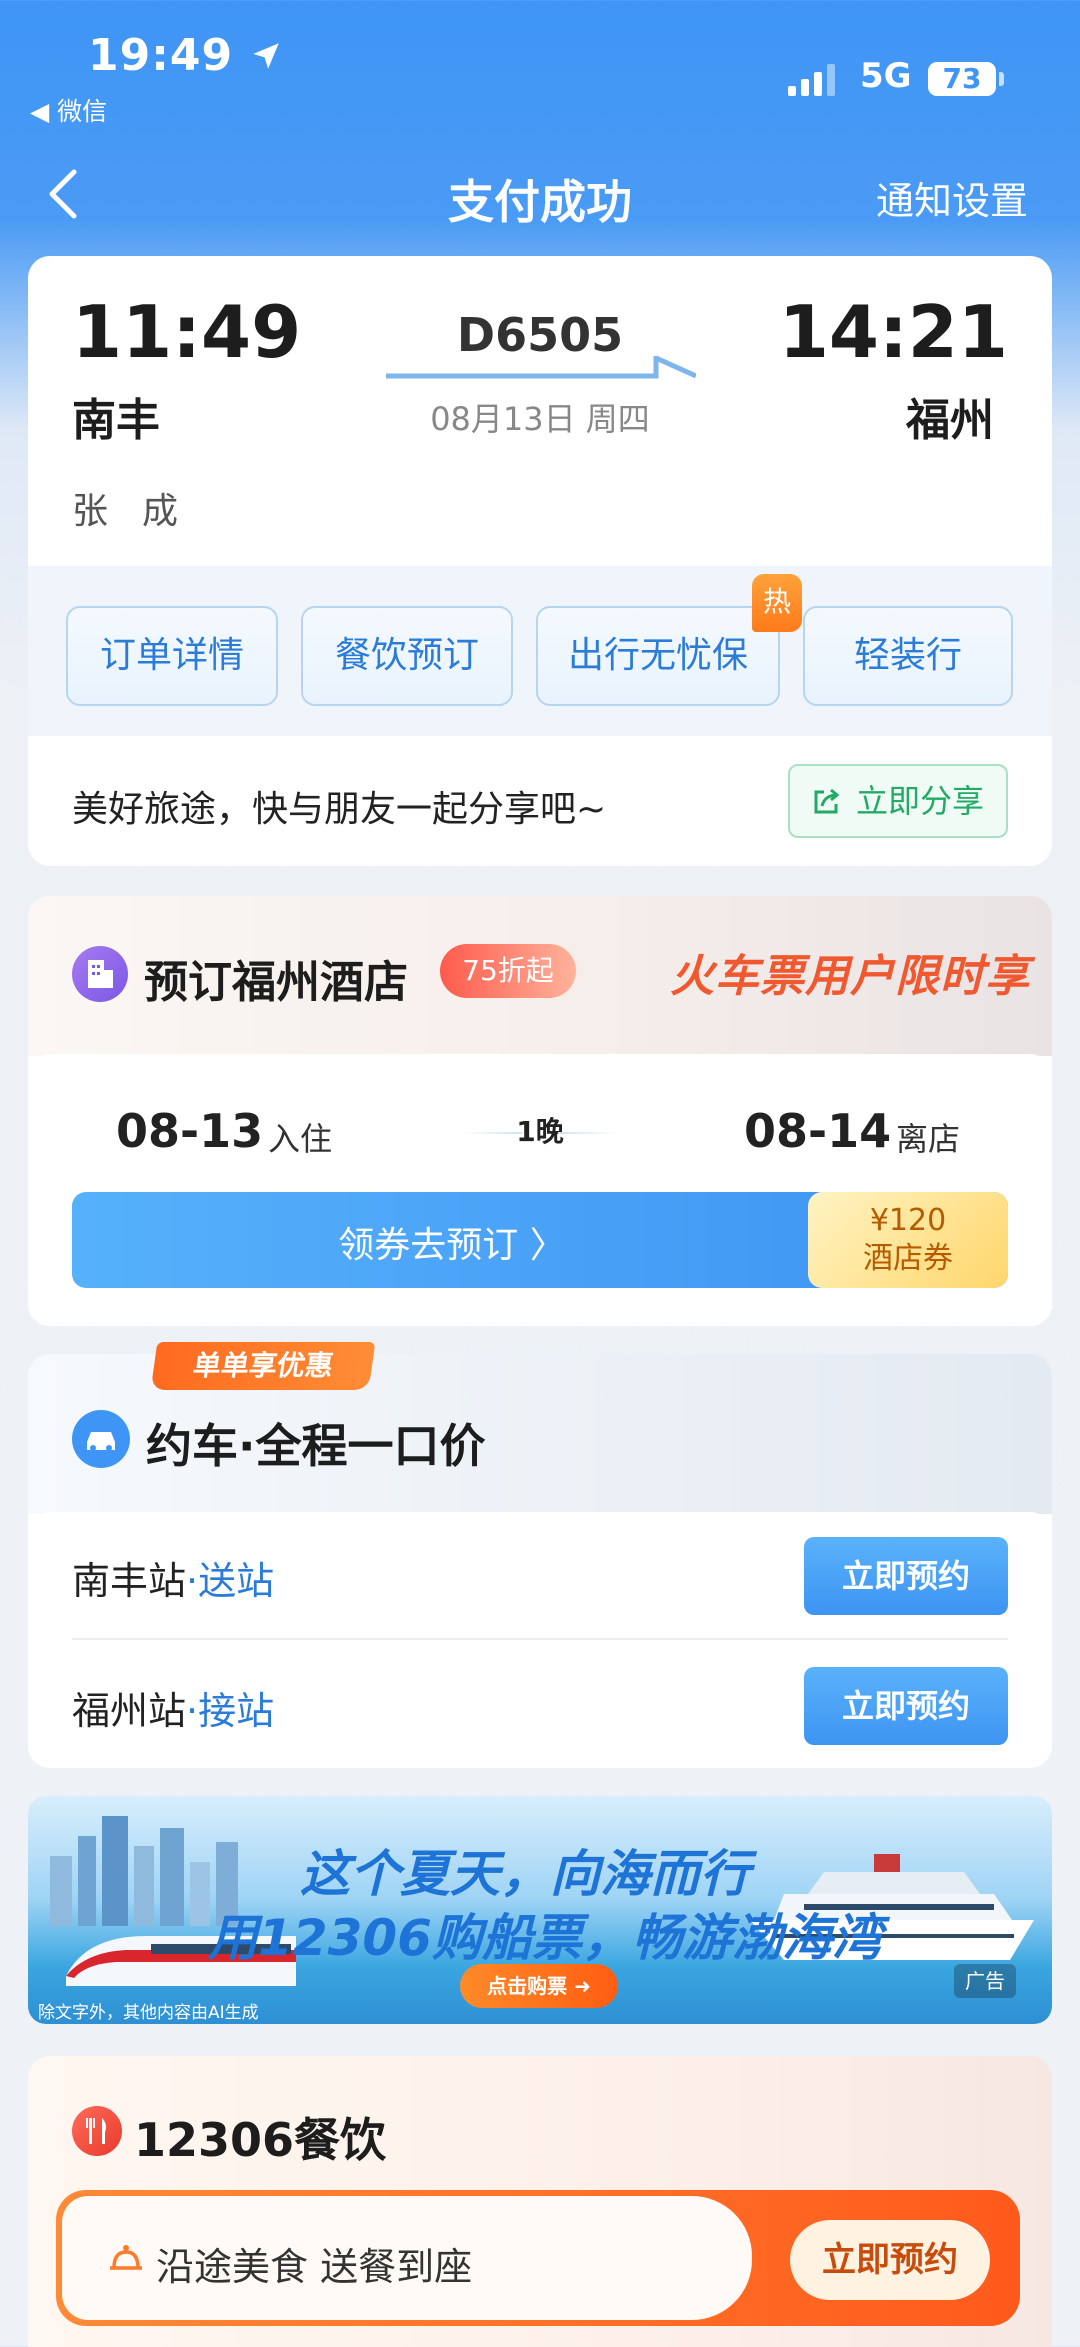  Describe the element at coordinates (545, 1938) in the screenshot. I see `banner-subheadline: 用12306购船票，畅游渤海湾` at that location.